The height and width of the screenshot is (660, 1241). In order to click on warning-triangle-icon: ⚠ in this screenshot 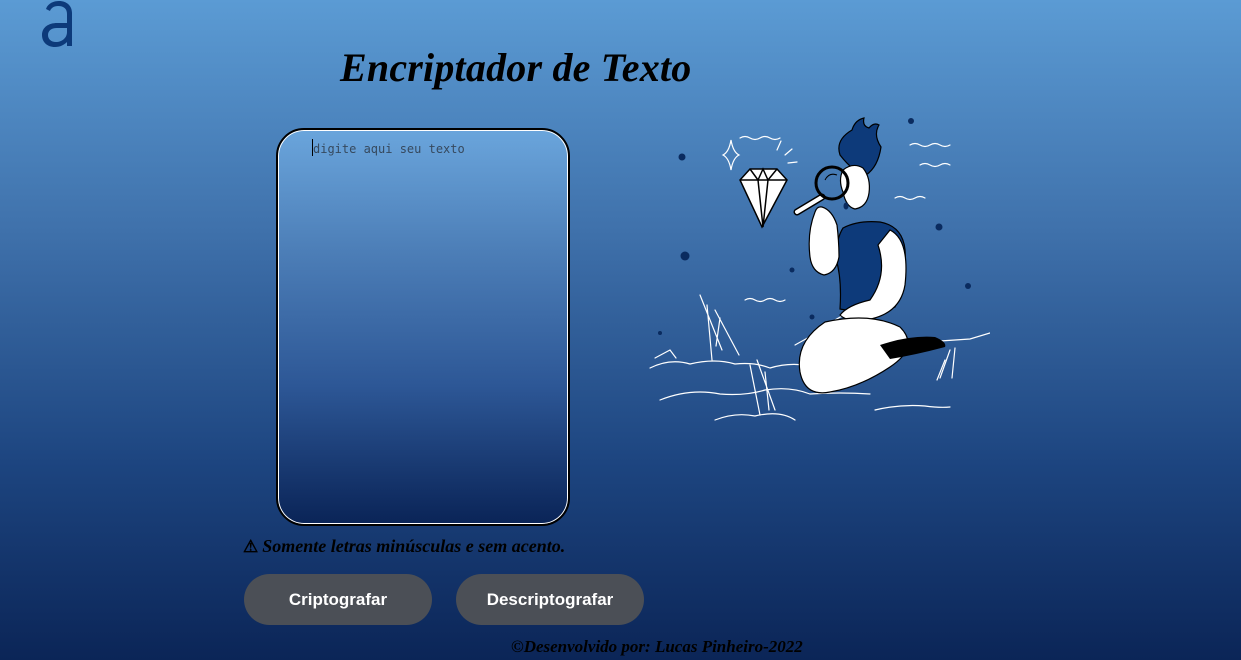, I will do `click(251, 546)`.